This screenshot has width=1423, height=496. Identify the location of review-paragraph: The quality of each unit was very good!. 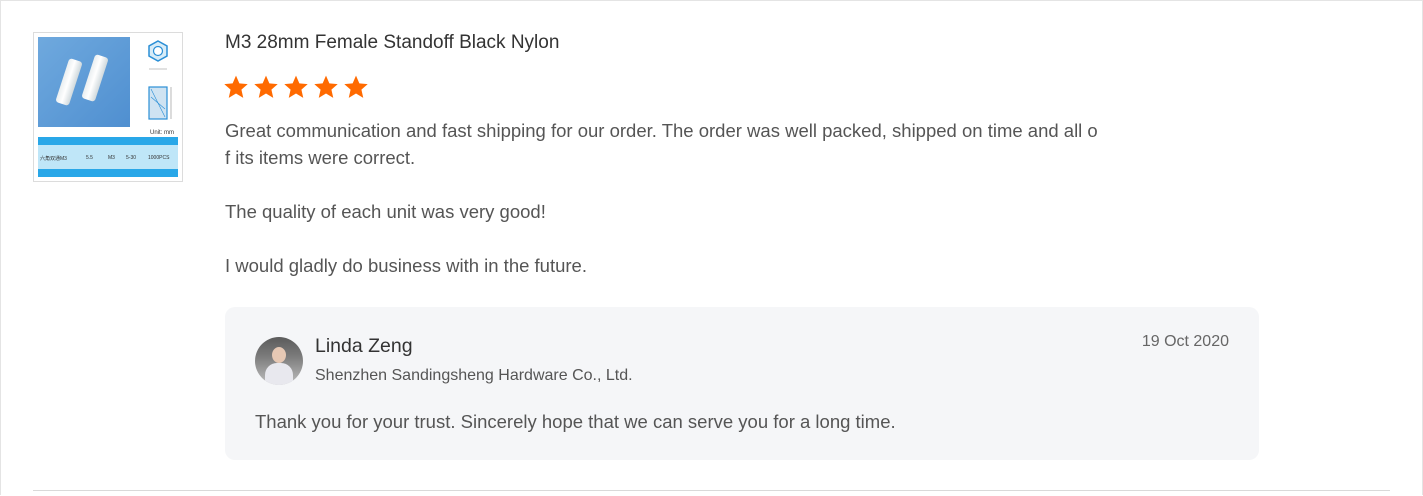
(385, 211).